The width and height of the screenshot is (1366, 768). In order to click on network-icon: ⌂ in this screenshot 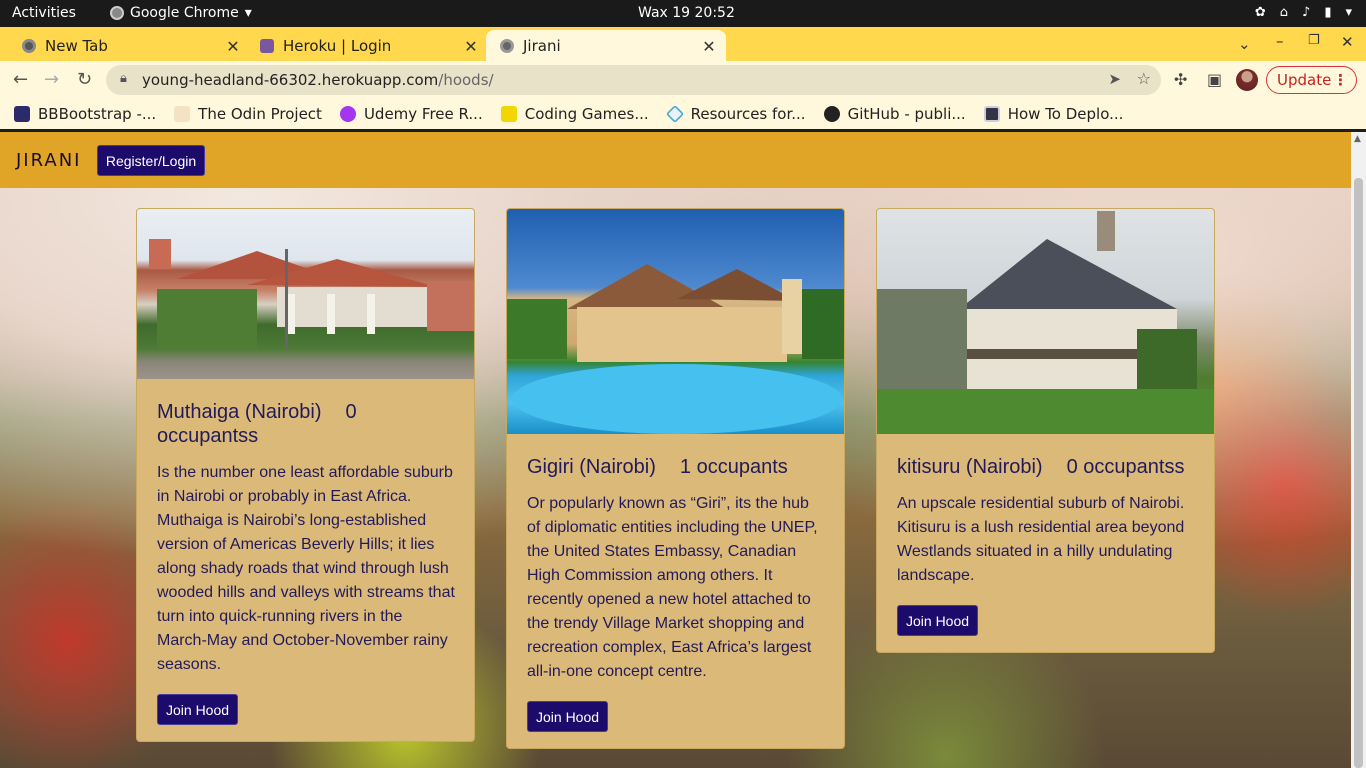, I will do `click(1284, 12)`.